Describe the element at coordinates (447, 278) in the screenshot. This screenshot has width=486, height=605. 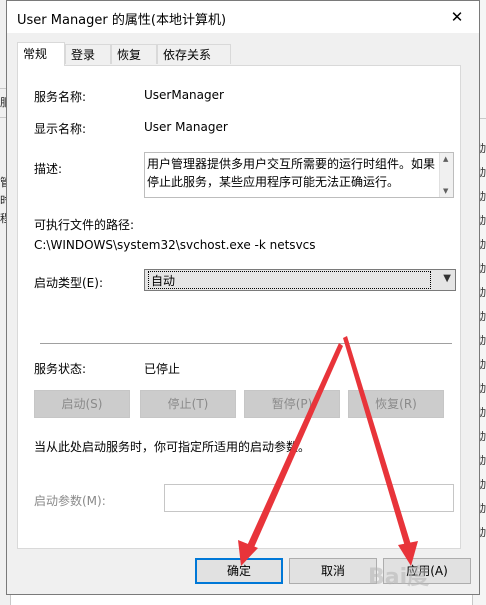
I see `chevron-down-icon: ▼` at that location.